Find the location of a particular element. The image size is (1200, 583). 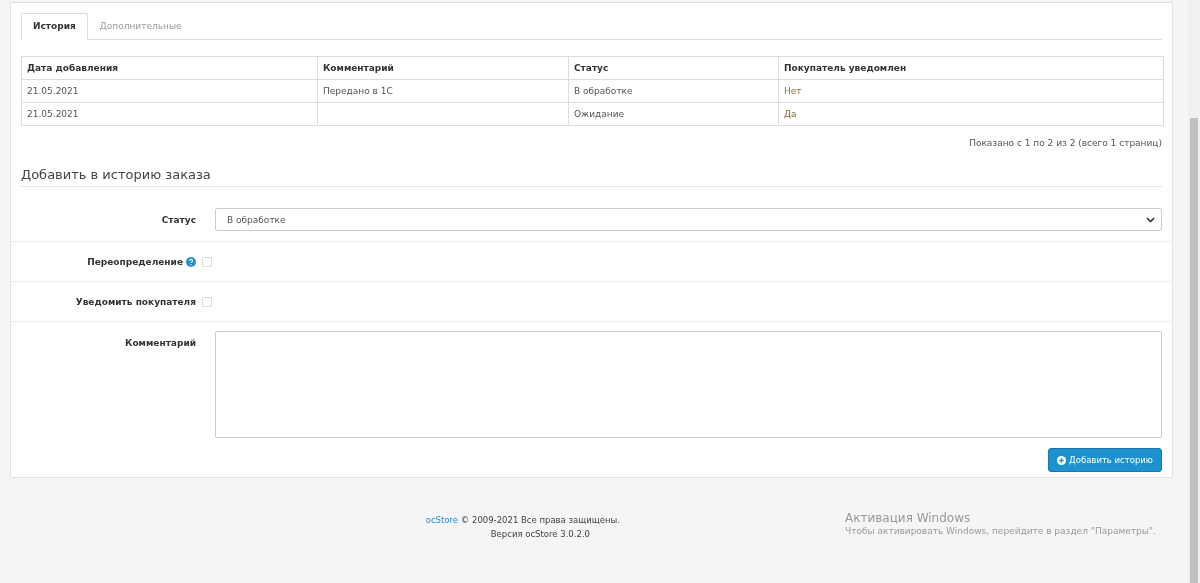

comment-field is located at coordinates (688, 384).